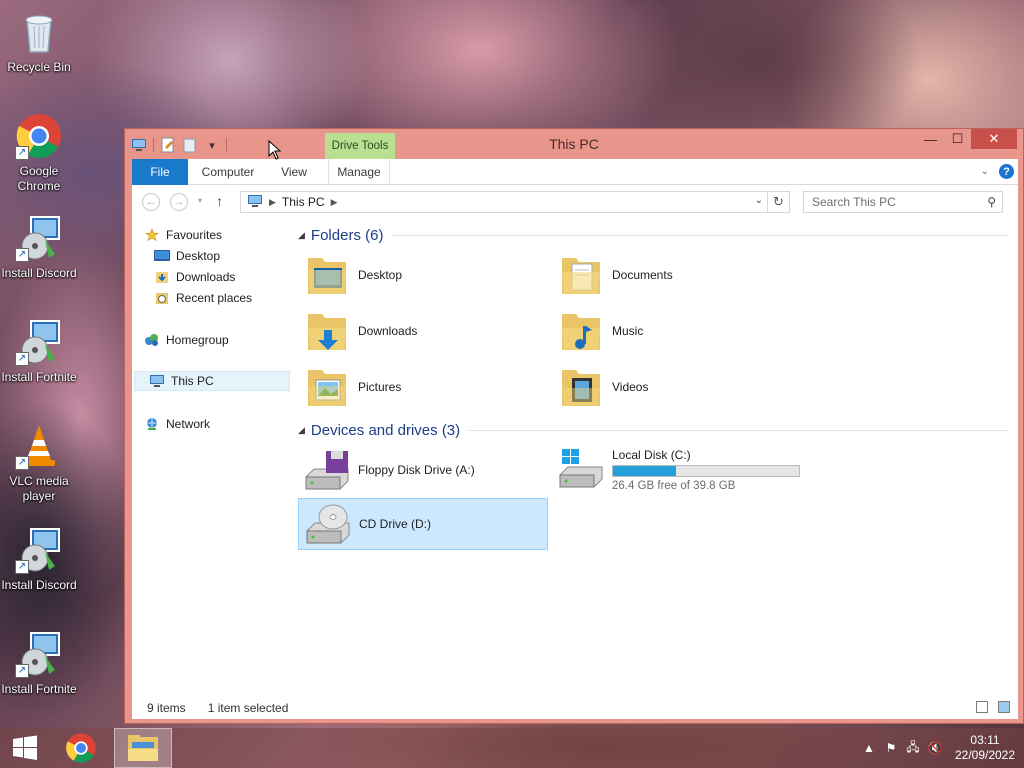 This screenshot has width=1024, height=768. What do you see at coordinates (575, 708) in the screenshot?
I see `status-bar: 9 items 1 item selected` at bounding box center [575, 708].